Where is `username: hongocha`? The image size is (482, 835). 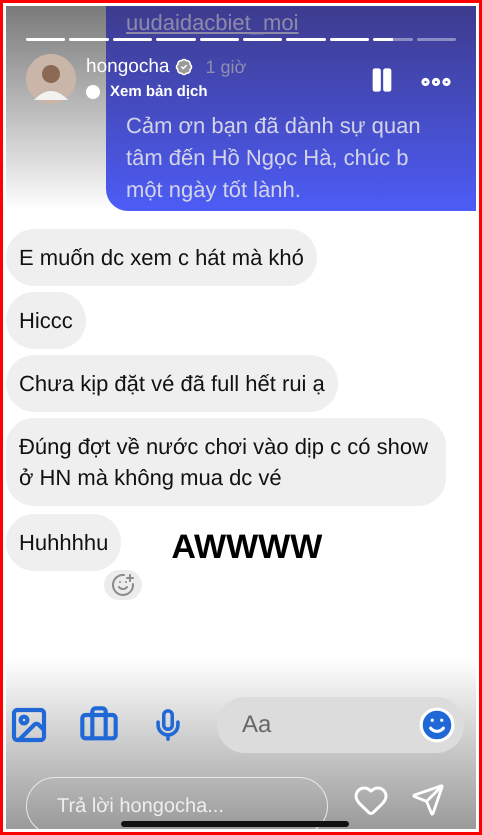
username: hongocha is located at coordinates (128, 67).